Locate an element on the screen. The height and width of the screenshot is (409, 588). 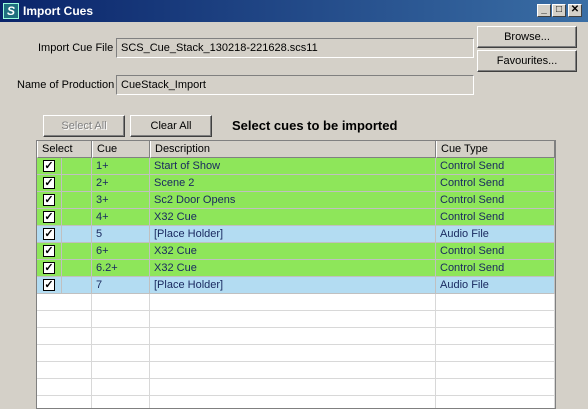
grid-header: Select Cue Description Cue Type is located at coordinates (296, 149).